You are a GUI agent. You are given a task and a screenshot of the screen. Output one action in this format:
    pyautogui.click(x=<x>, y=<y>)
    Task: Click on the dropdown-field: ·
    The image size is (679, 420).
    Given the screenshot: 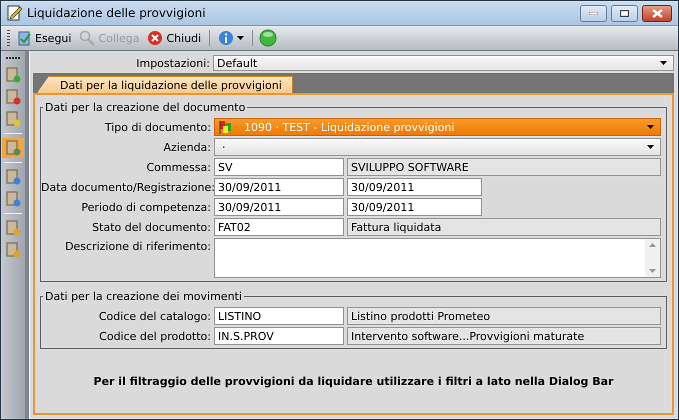 What is the action you would take?
    pyautogui.click(x=437, y=147)
    